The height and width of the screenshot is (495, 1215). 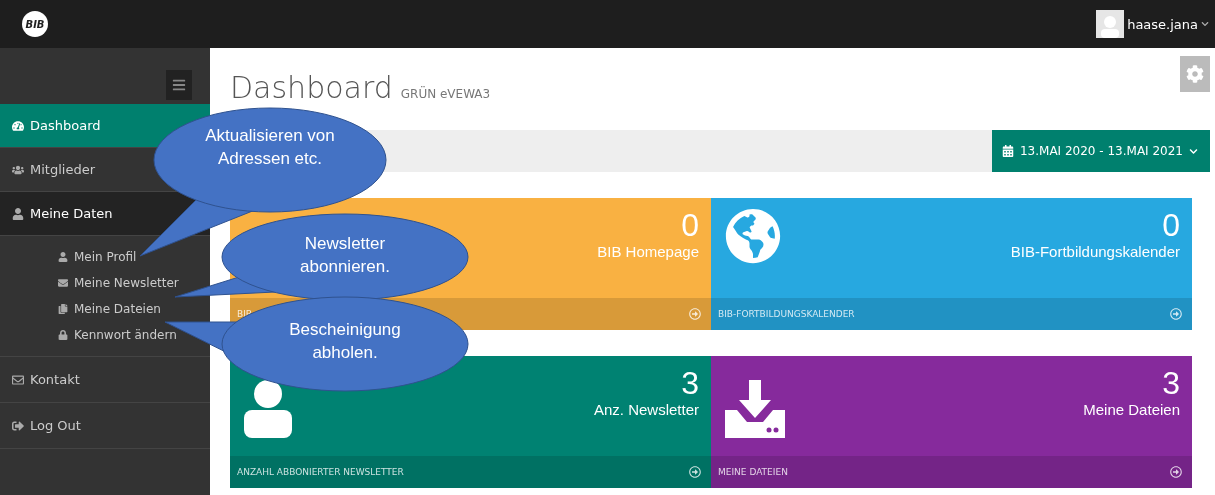 I want to click on tile-label: Meine Dateien, so click(x=1131, y=410).